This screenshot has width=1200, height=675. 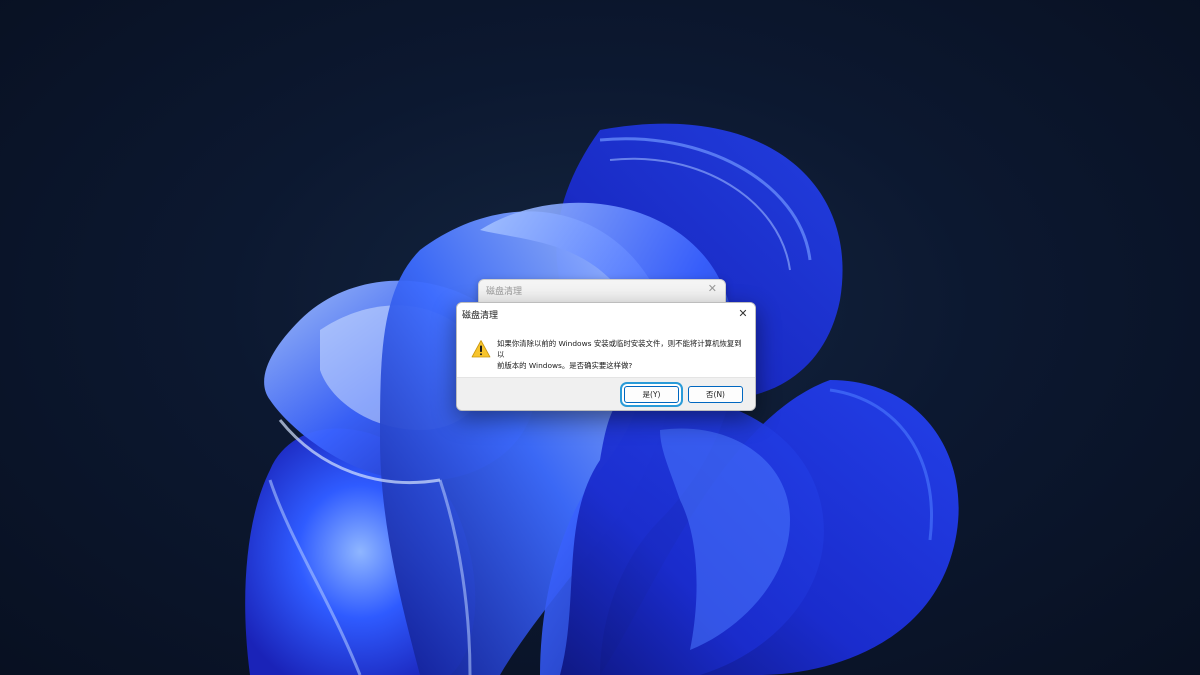 What do you see at coordinates (606, 314) in the screenshot?
I see `dialog-titlebar: 磁盘清理 ✕` at bounding box center [606, 314].